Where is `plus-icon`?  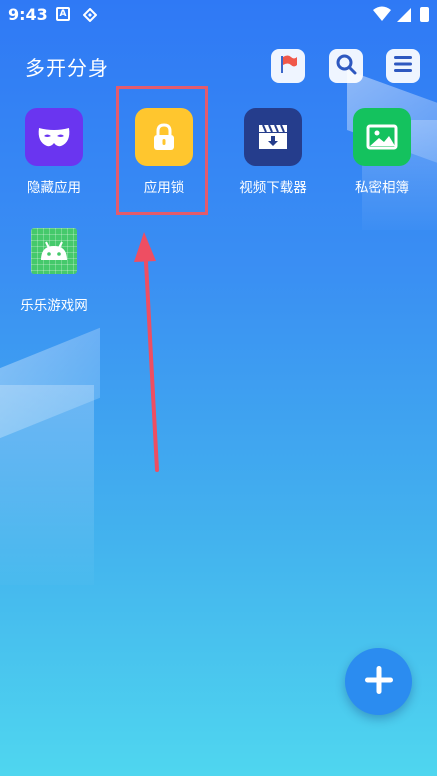 plus-icon is located at coordinates (379, 682).